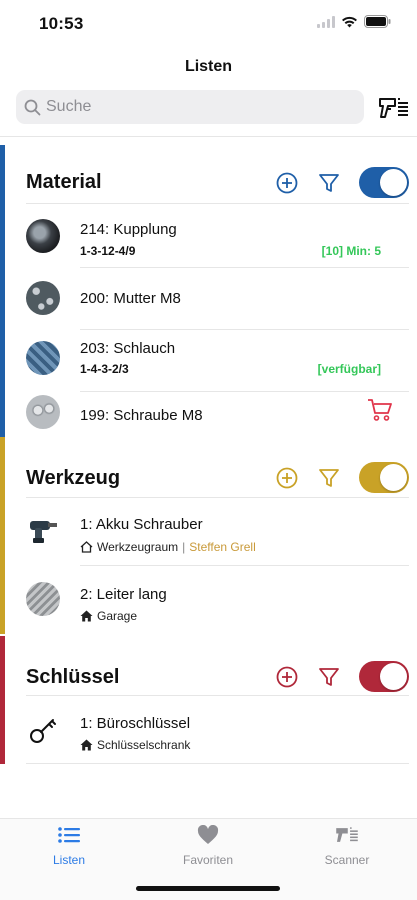  I want to click on wifi-icon, so click(349, 21).